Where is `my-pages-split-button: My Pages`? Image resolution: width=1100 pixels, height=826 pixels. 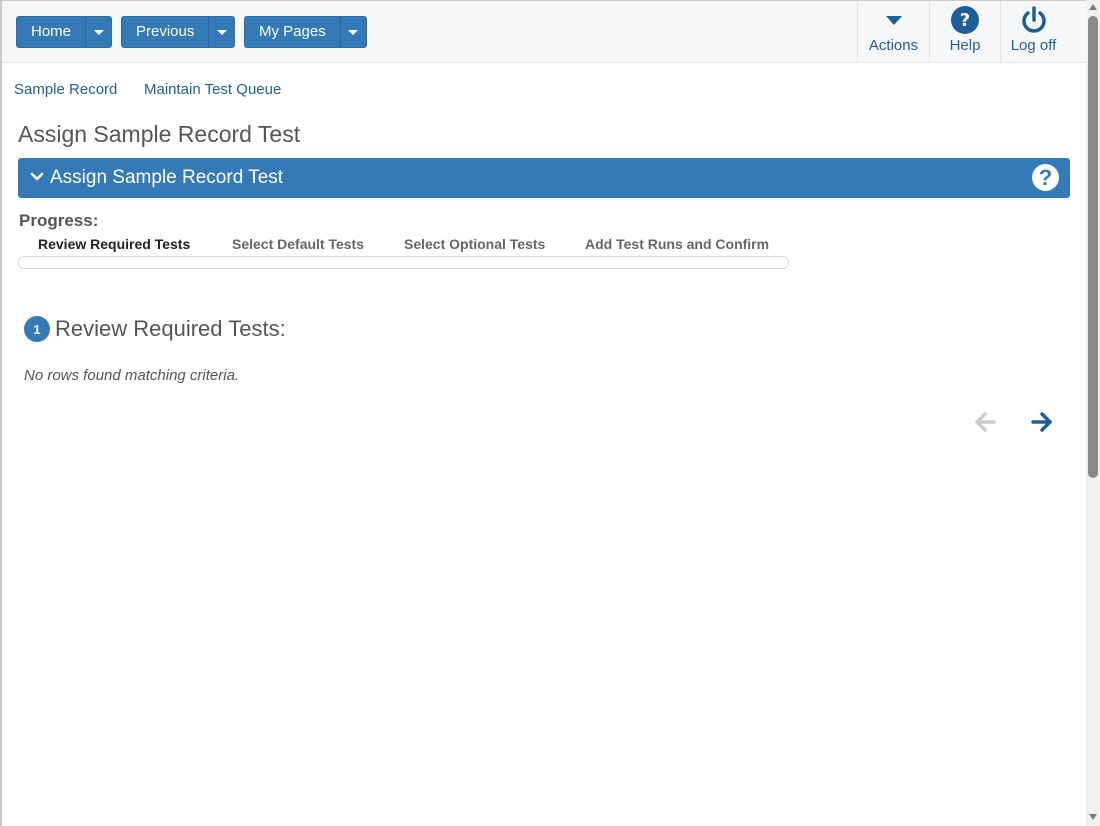
my-pages-split-button: My Pages is located at coordinates (305, 32).